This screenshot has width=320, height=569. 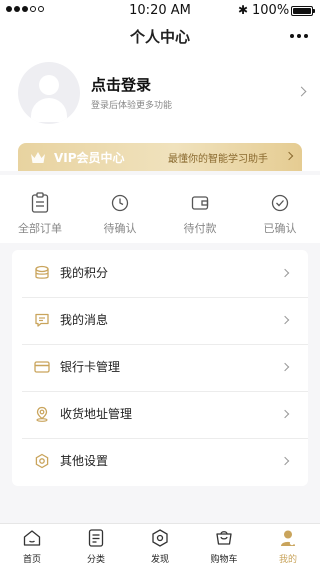 I want to click on order-list-icon, so click(x=40, y=202).